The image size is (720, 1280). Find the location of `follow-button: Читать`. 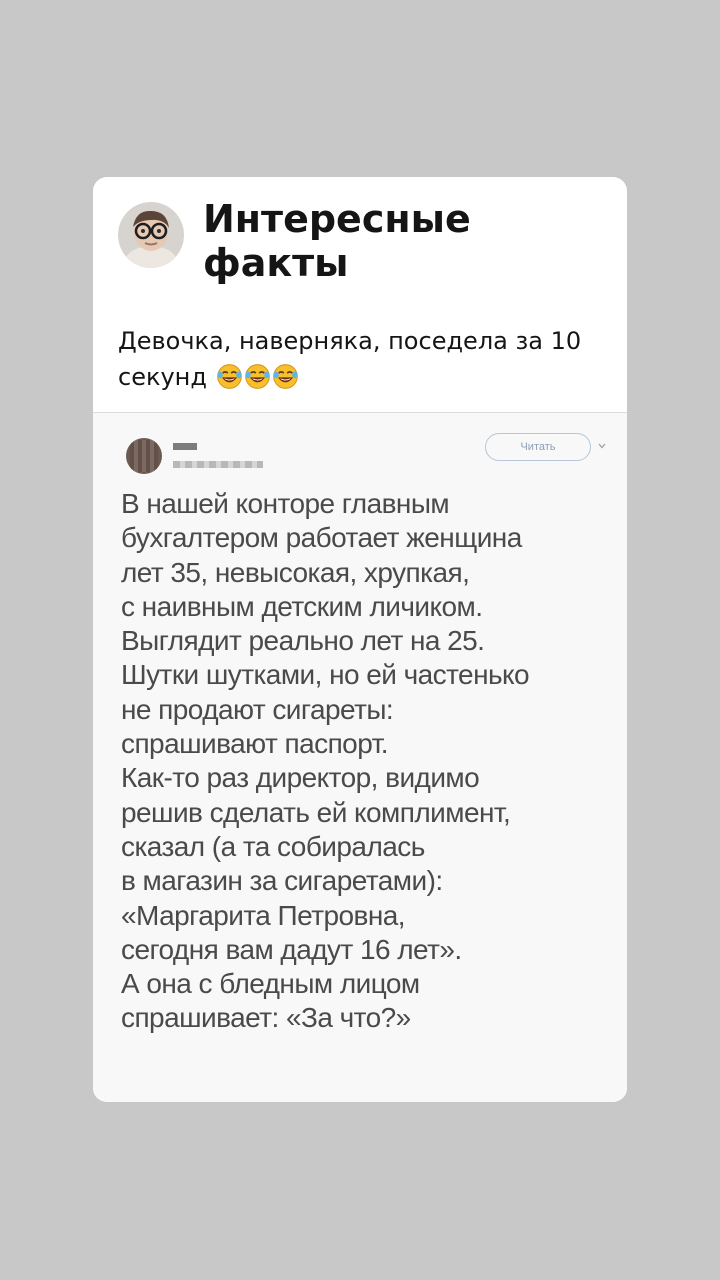

follow-button: Читать is located at coordinates (538, 447).